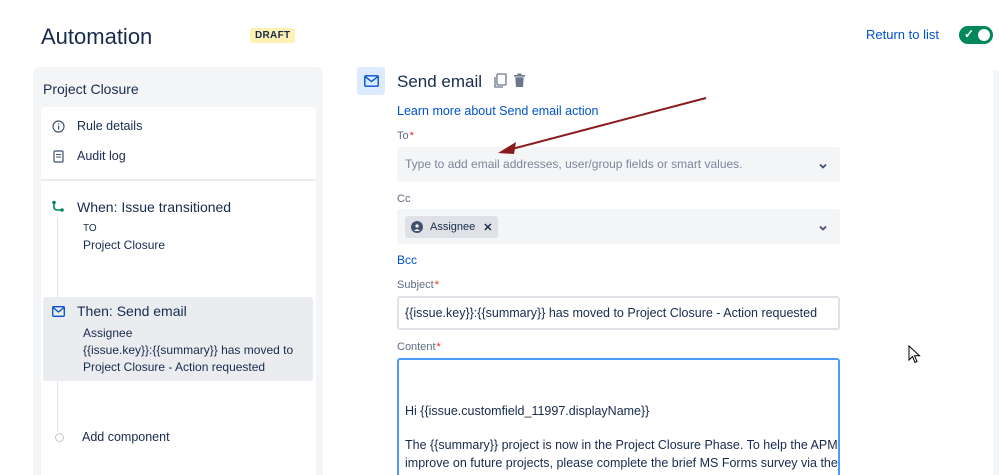 The width and height of the screenshot is (999, 475). What do you see at coordinates (914, 354) in the screenshot?
I see `mouse-cursor-icon` at bounding box center [914, 354].